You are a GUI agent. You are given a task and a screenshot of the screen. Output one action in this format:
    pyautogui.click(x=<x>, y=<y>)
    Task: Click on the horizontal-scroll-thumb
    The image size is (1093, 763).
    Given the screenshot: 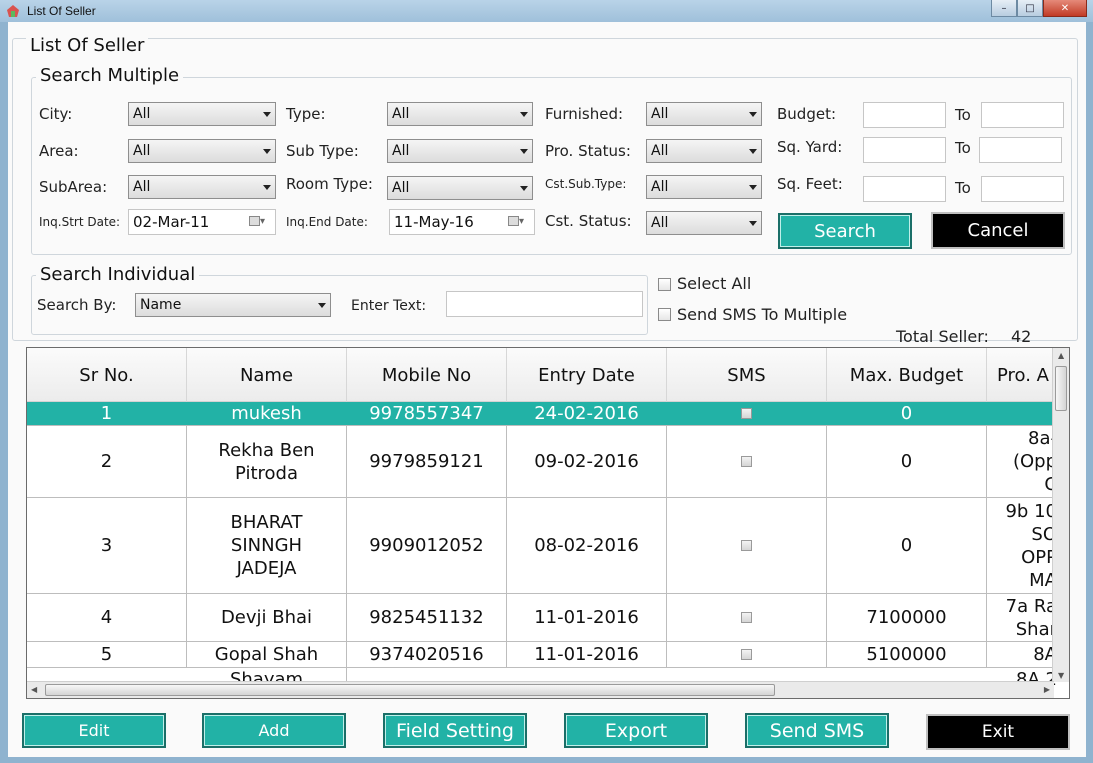 What is the action you would take?
    pyautogui.click(x=410, y=690)
    